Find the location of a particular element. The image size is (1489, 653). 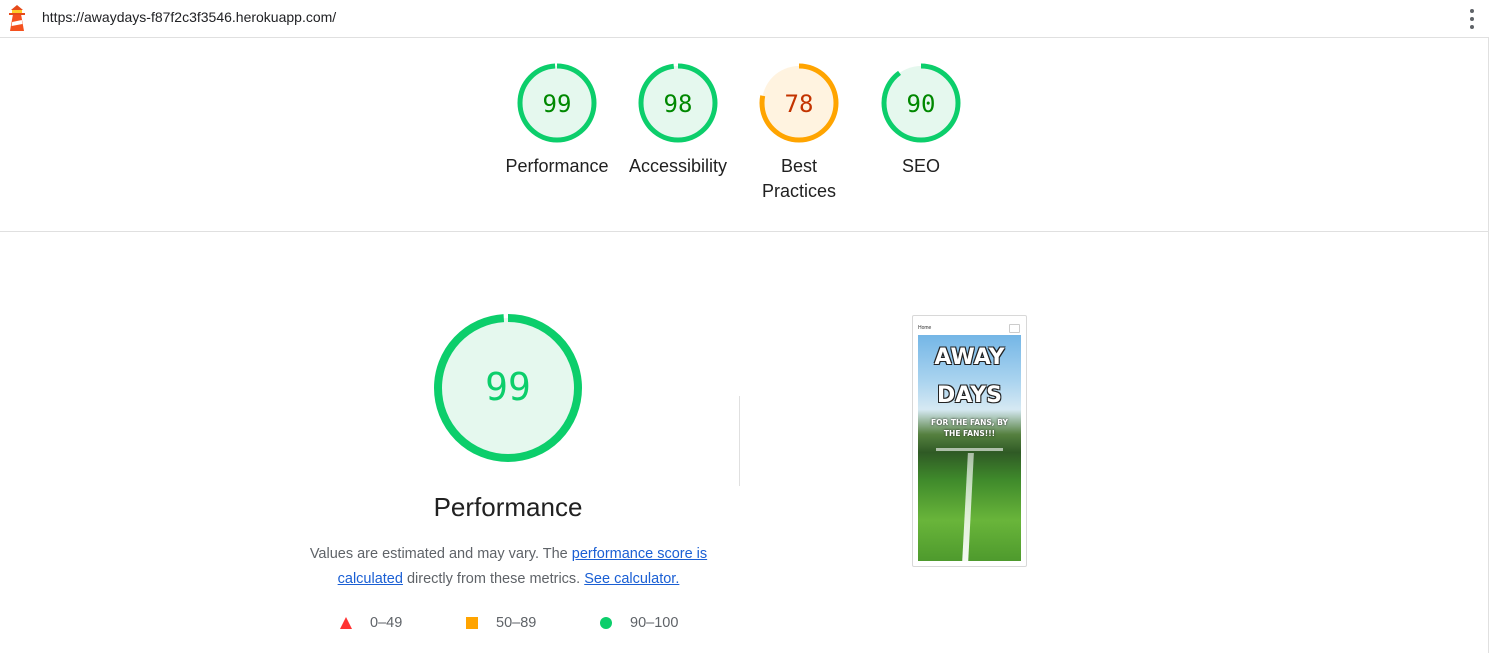

gauge-label: Best Practices is located at coordinates (799, 178).